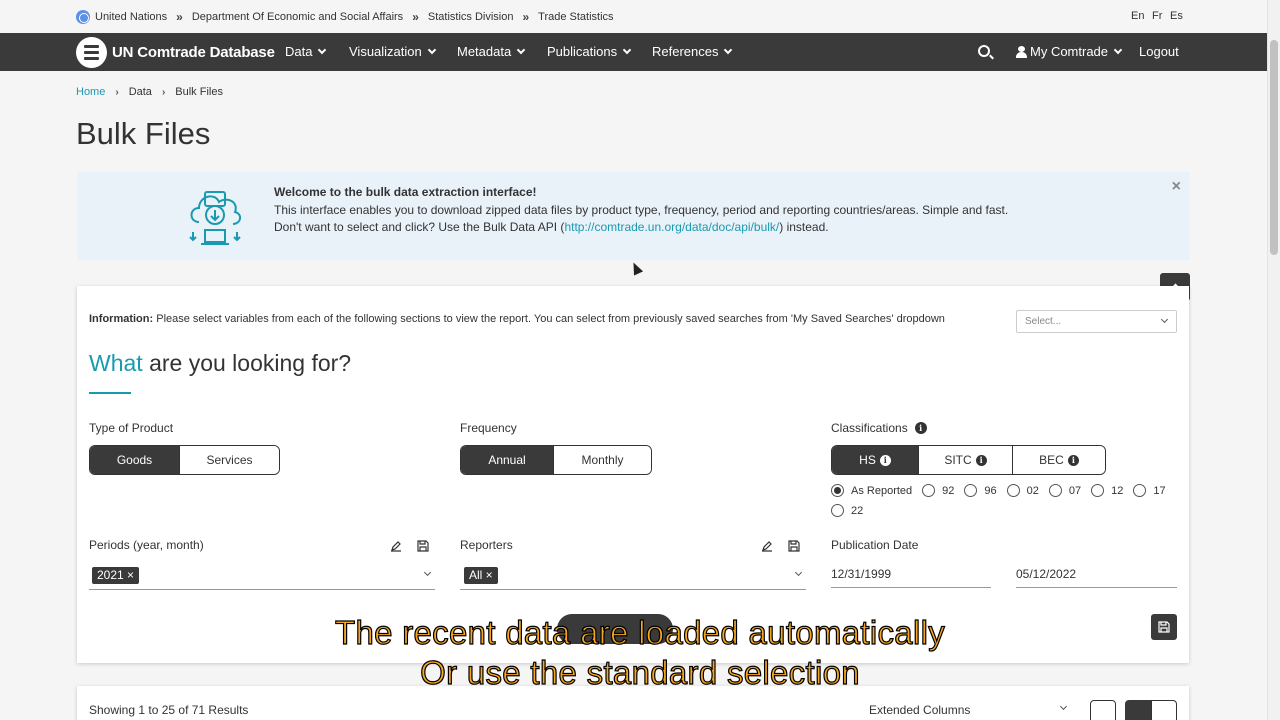  I want to click on info-button, so click(1103, 710).